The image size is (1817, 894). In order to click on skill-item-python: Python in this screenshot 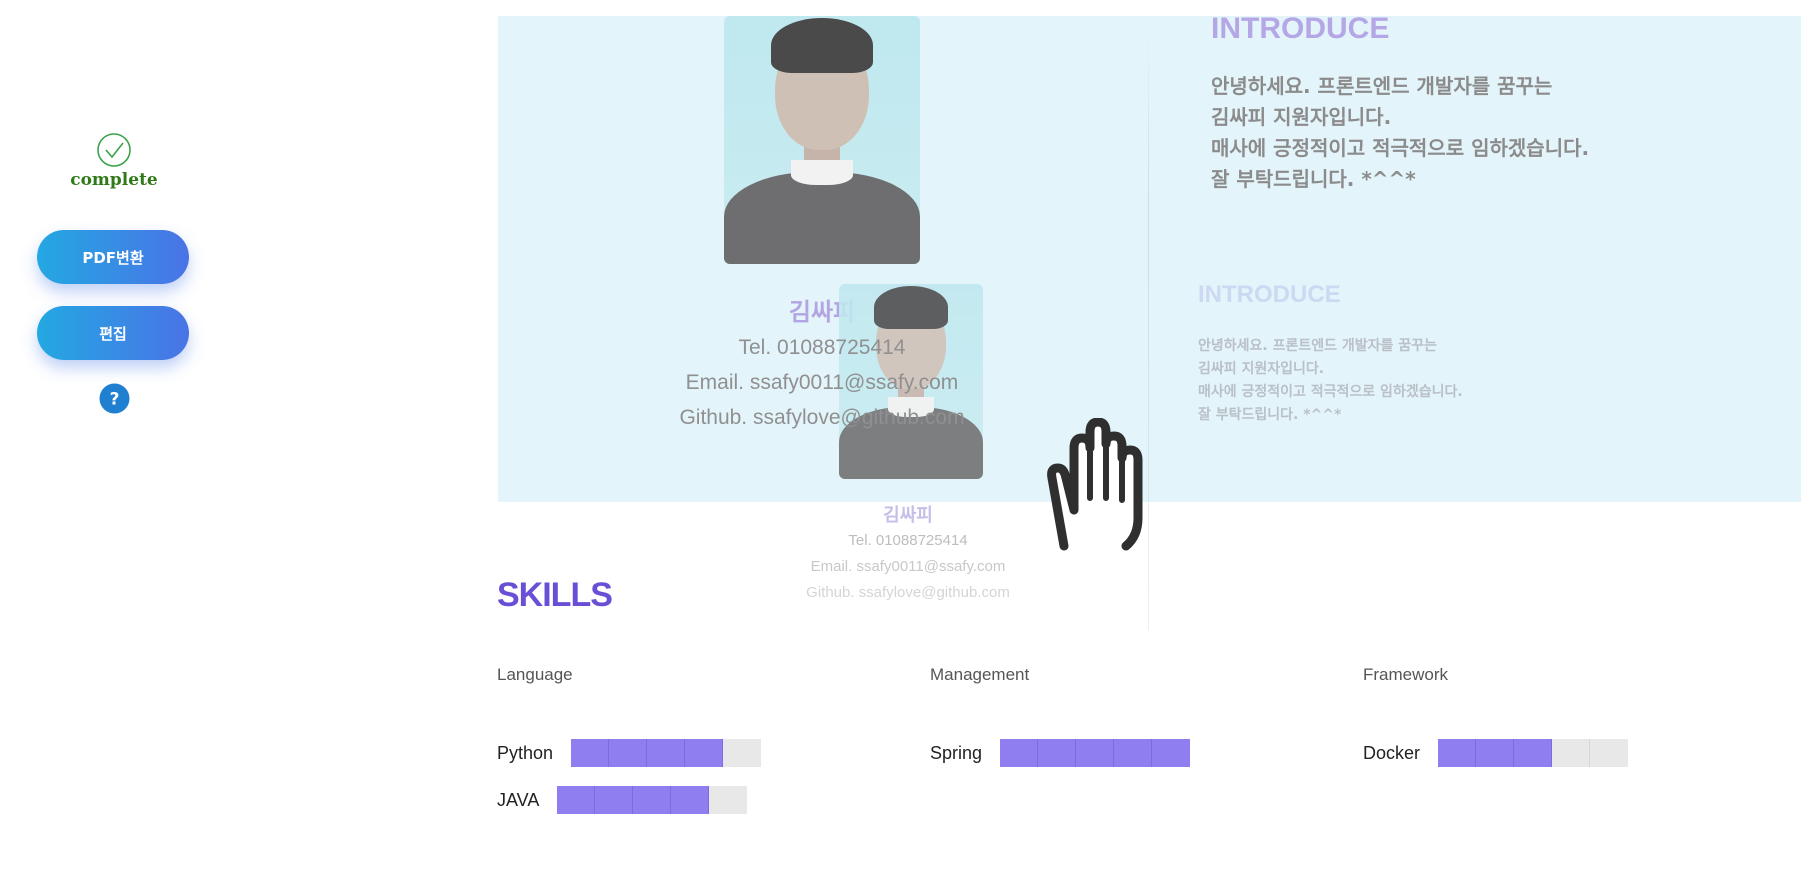, I will do `click(629, 753)`.